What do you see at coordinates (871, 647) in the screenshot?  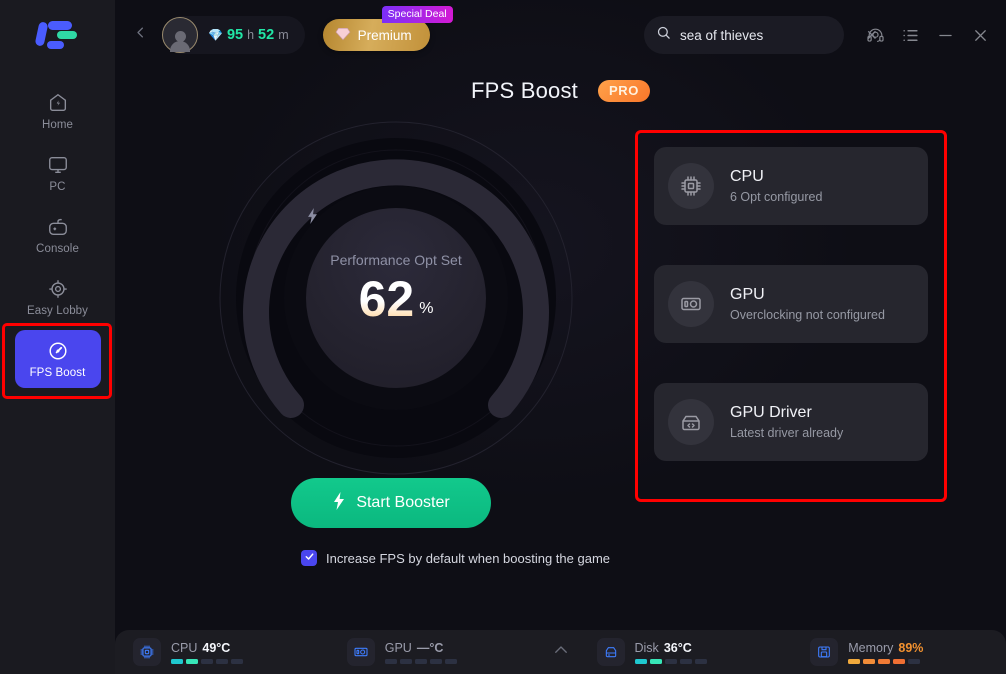 I see `status-label: Memory` at bounding box center [871, 647].